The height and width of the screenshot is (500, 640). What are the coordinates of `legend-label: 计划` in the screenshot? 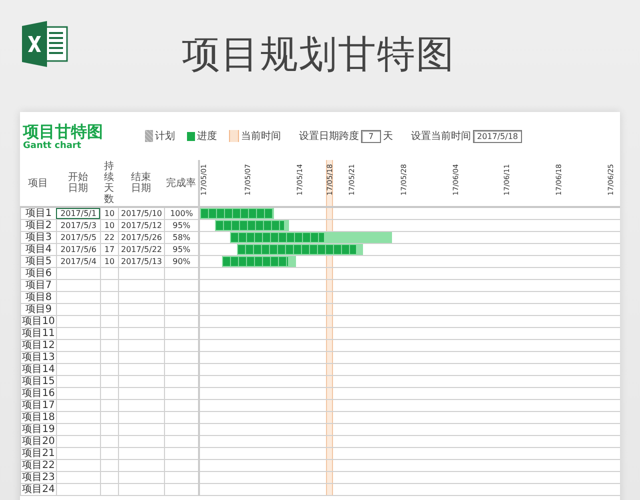 It's located at (165, 136).